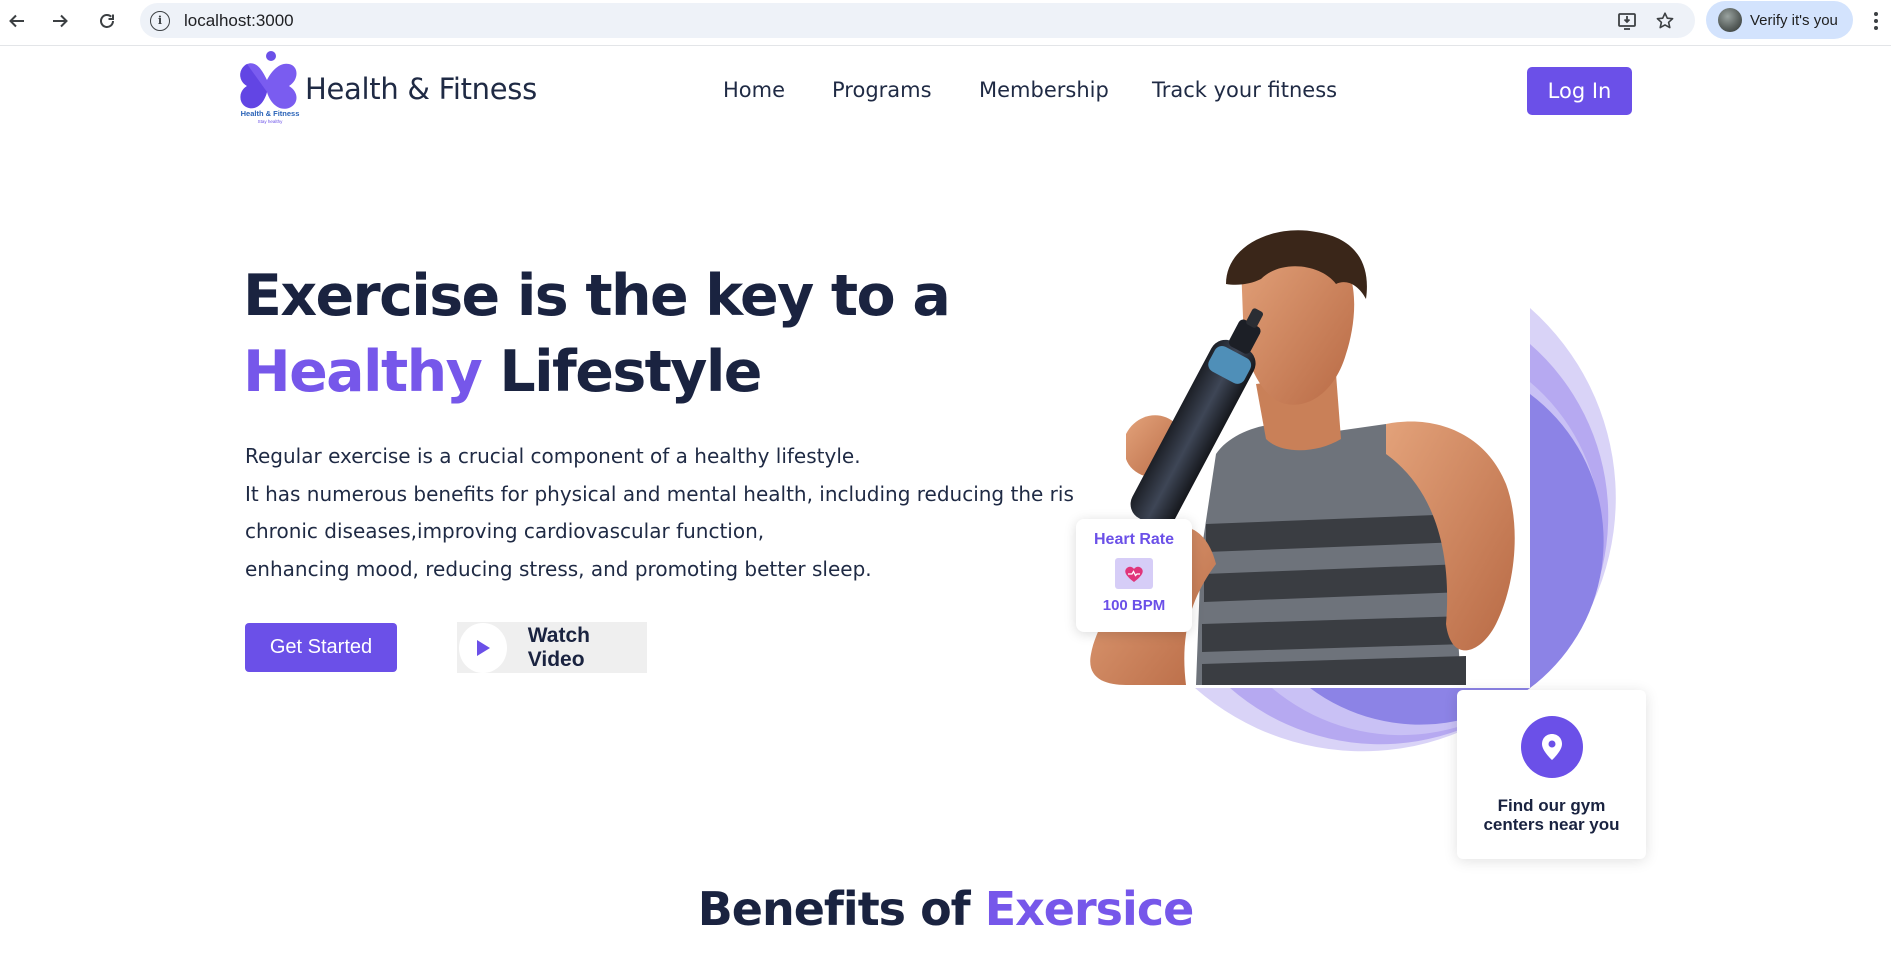 The image size is (1891, 953). I want to click on reload-icon, so click(107, 21).